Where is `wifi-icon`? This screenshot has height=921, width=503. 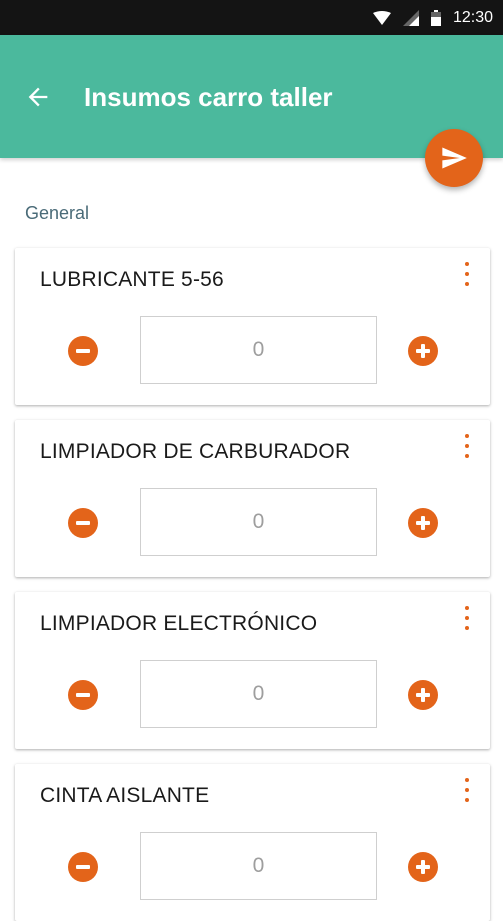
wifi-icon is located at coordinates (381, 17).